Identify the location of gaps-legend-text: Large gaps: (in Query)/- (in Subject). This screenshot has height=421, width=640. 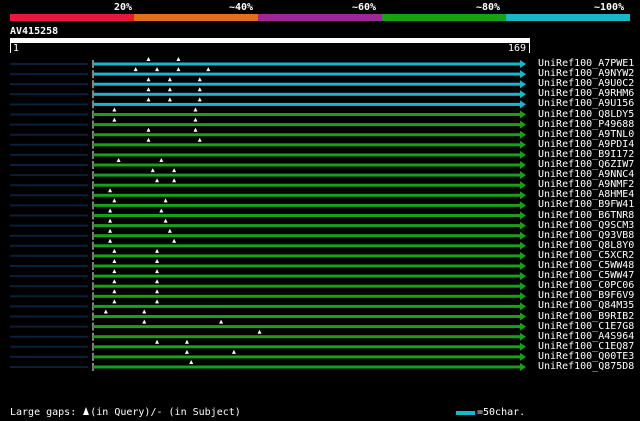
(125, 412).